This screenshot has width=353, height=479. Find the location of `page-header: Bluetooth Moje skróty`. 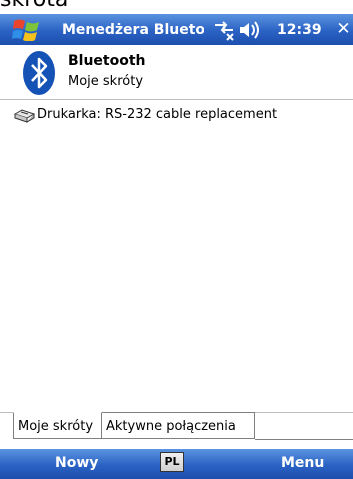

page-header: Bluetooth Moje skróty is located at coordinates (176, 72).